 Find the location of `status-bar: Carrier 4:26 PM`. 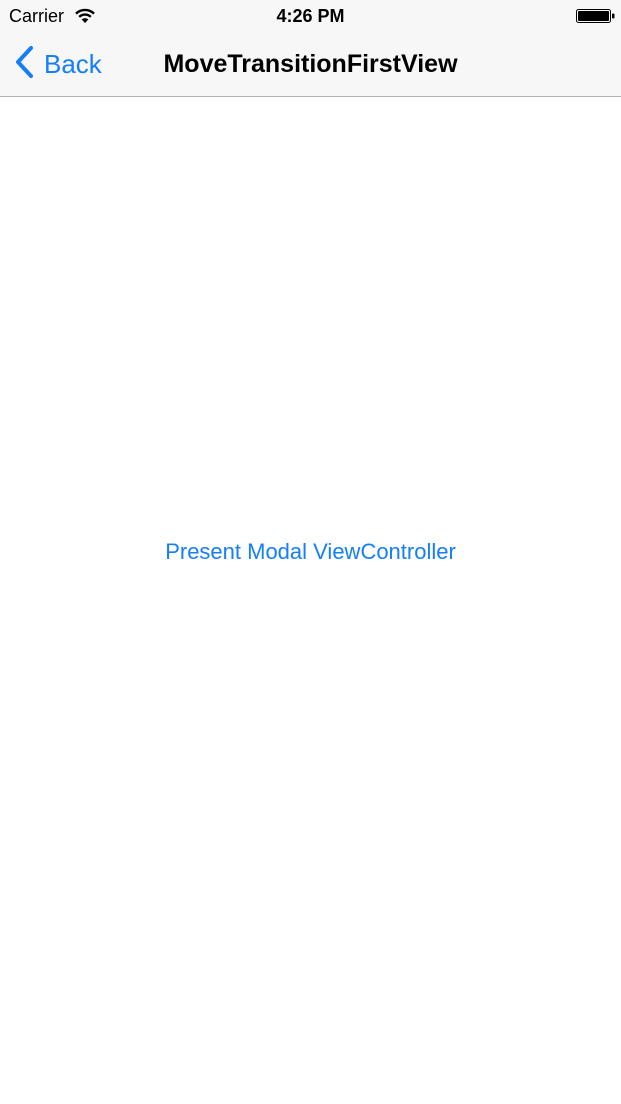

status-bar: Carrier 4:26 PM is located at coordinates (310, 16).